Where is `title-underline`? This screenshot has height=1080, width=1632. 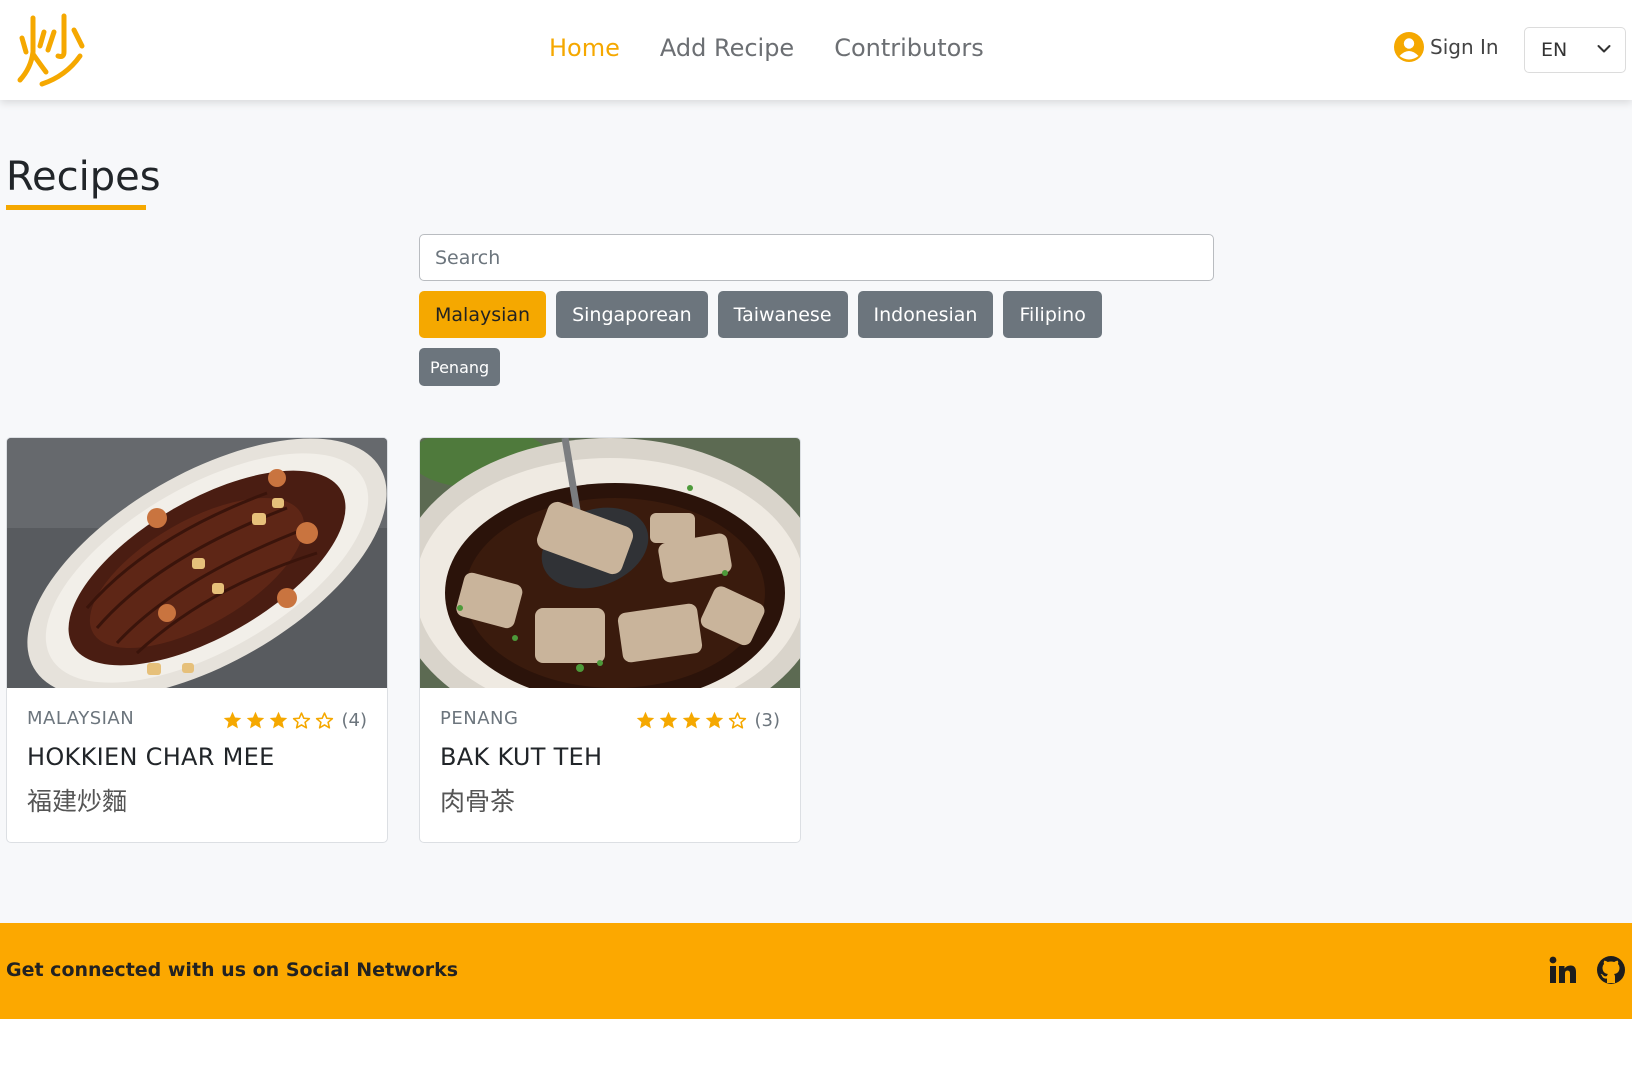 title-underline is located at coordinates (76, 207).